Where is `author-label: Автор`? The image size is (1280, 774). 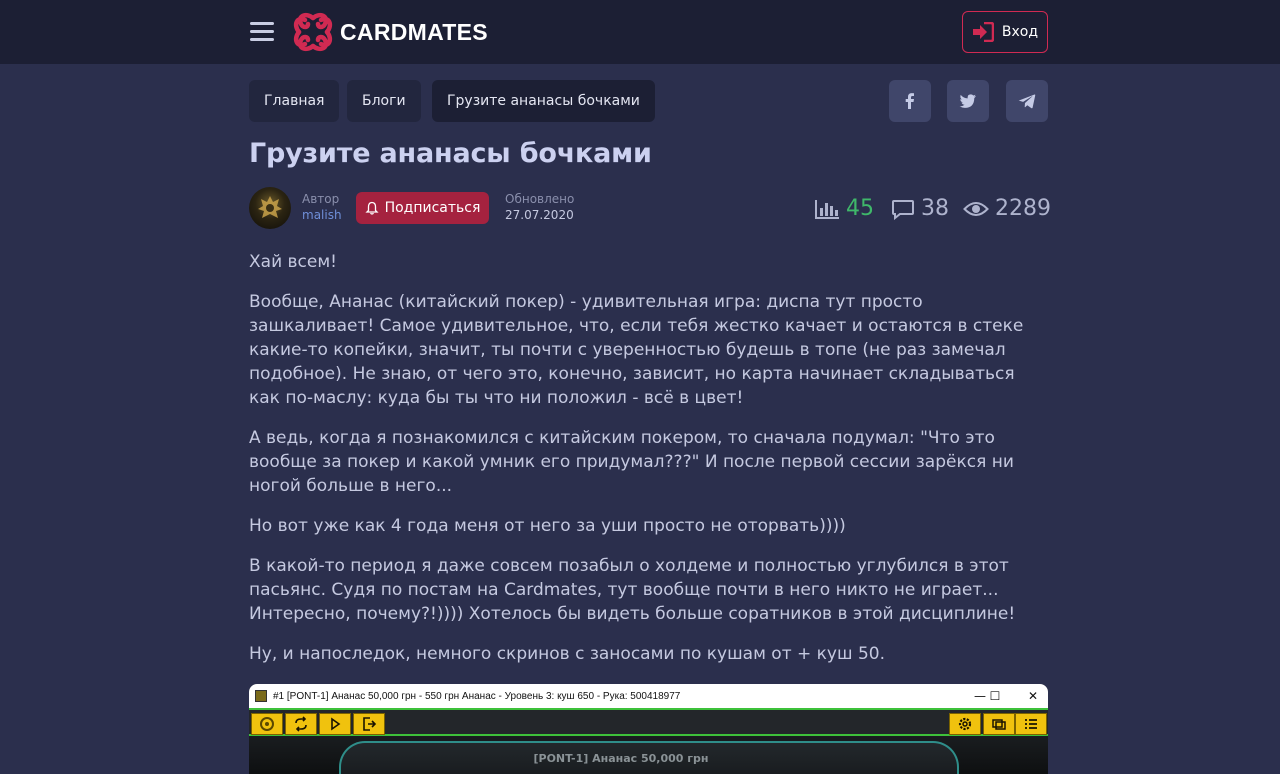 author-label: Автор is located at coordinates (321, 199).